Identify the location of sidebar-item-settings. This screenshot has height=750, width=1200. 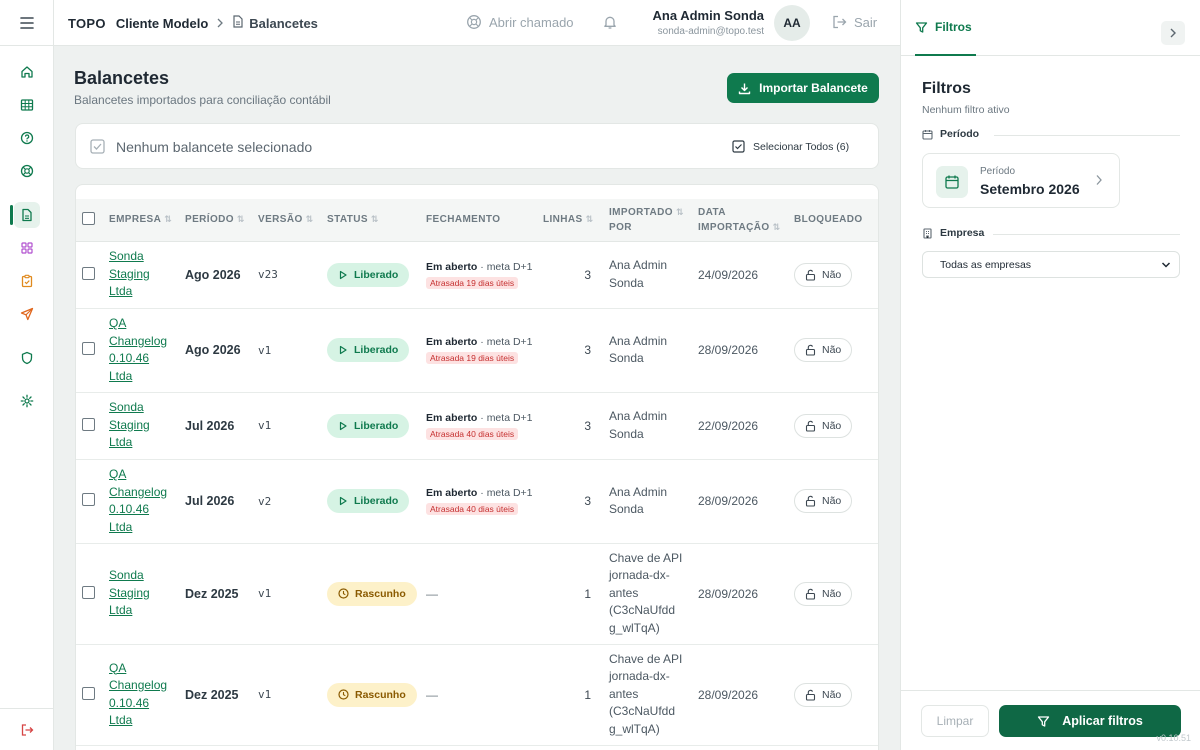
(27, 401).